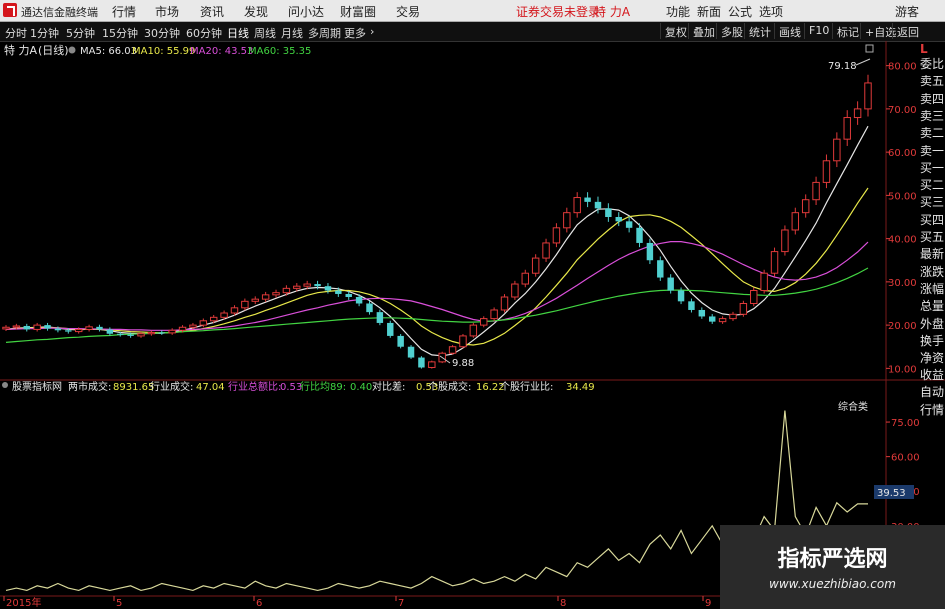 Image resolution: width=945 pixels, height=609 pixels. I want to click on menu-function: 功能, so click(678, 11).